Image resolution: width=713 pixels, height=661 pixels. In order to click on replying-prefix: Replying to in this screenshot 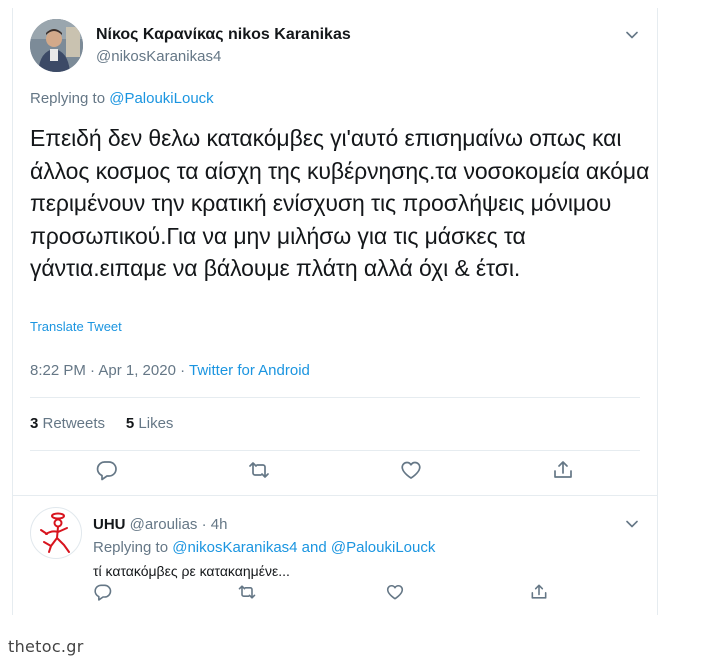, I will do `click(70, 98)`.